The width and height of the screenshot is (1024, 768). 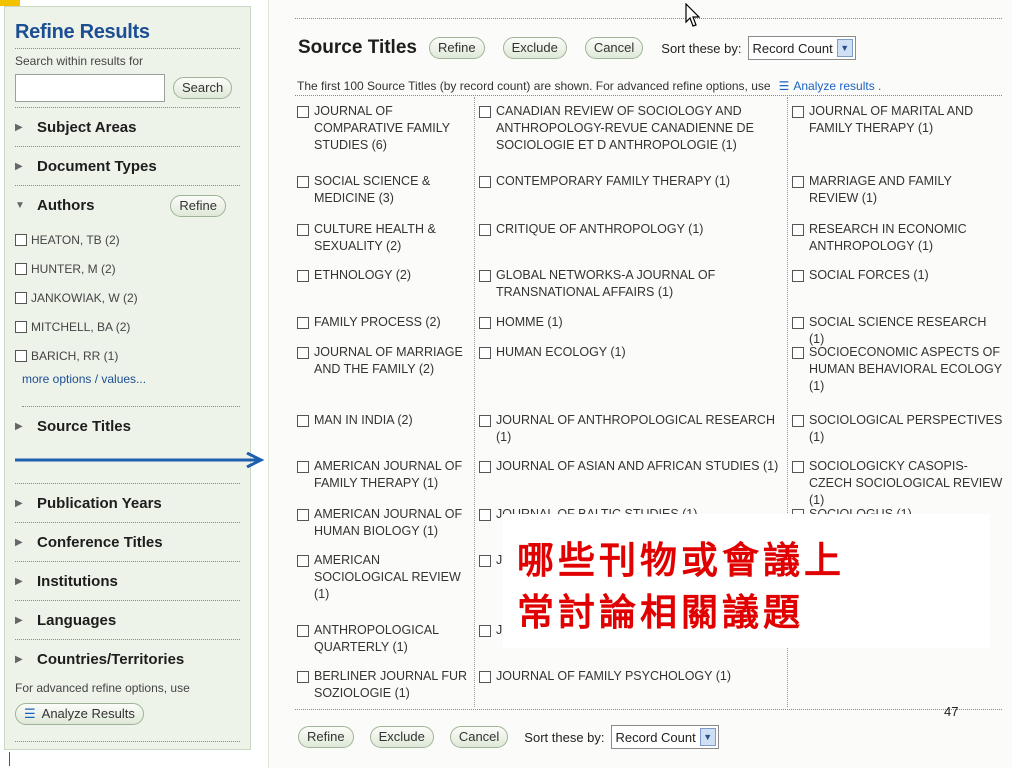 What do you see at coordinates (90, 88) in the screenshot?
I see `search-input` at bounding box center [90, 88].